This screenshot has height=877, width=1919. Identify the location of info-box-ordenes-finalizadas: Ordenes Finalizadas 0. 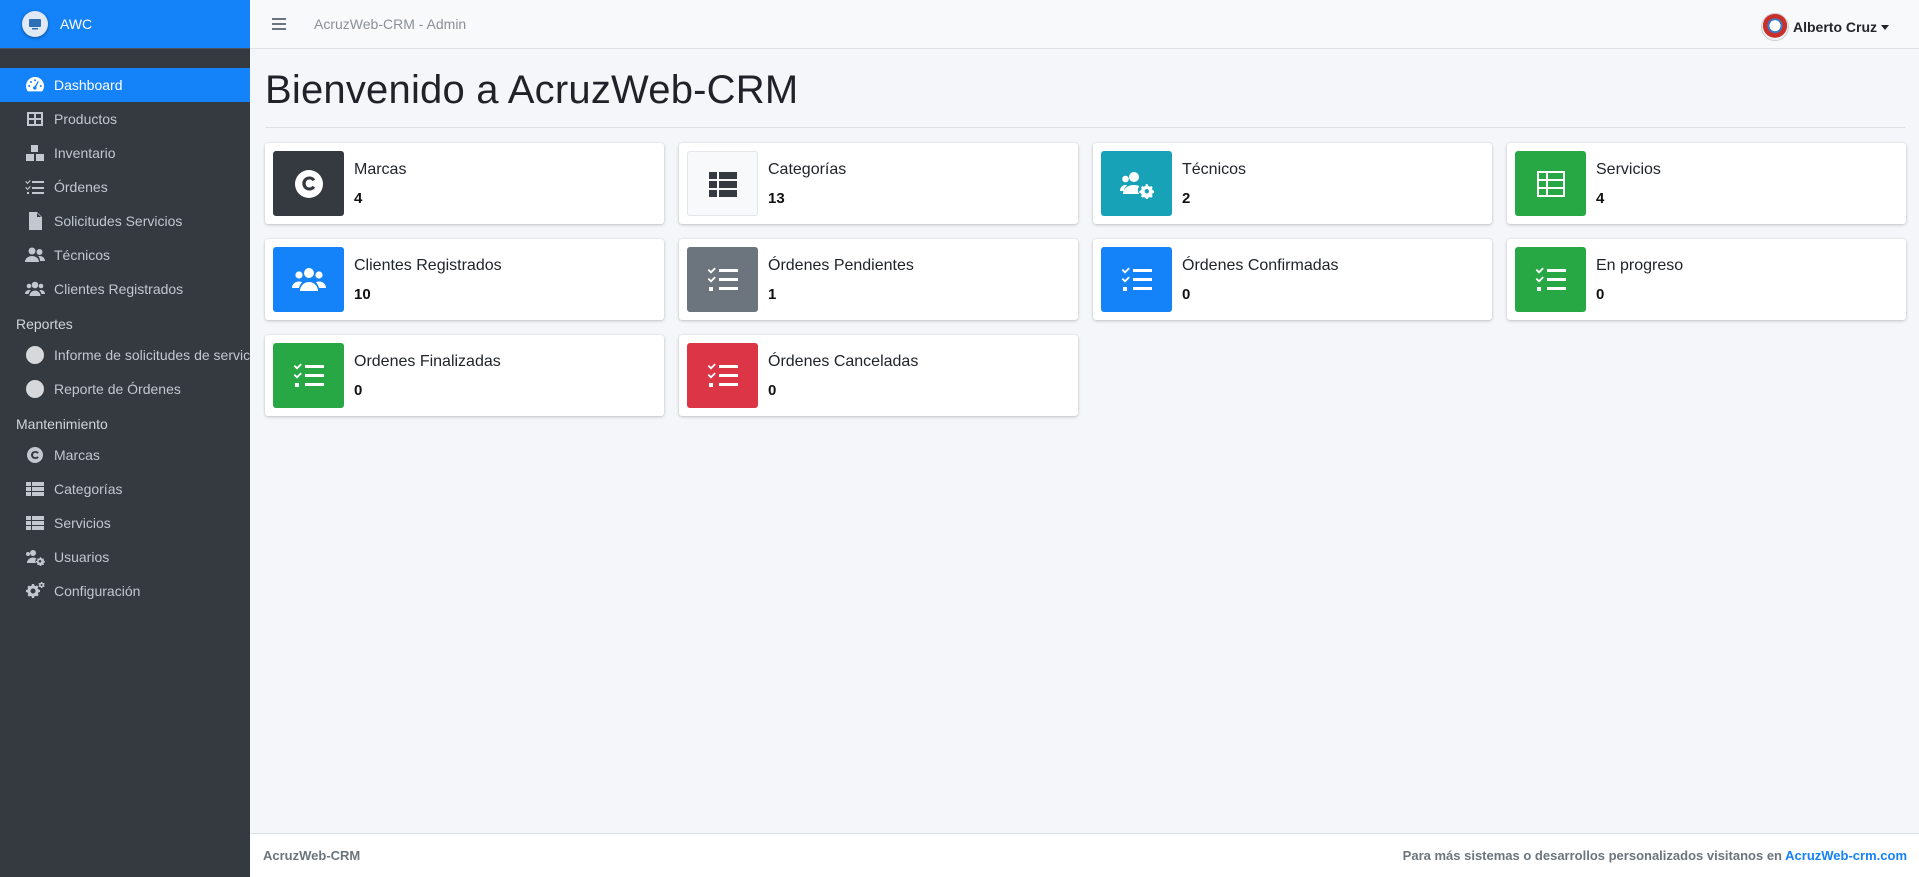
(464, 375).